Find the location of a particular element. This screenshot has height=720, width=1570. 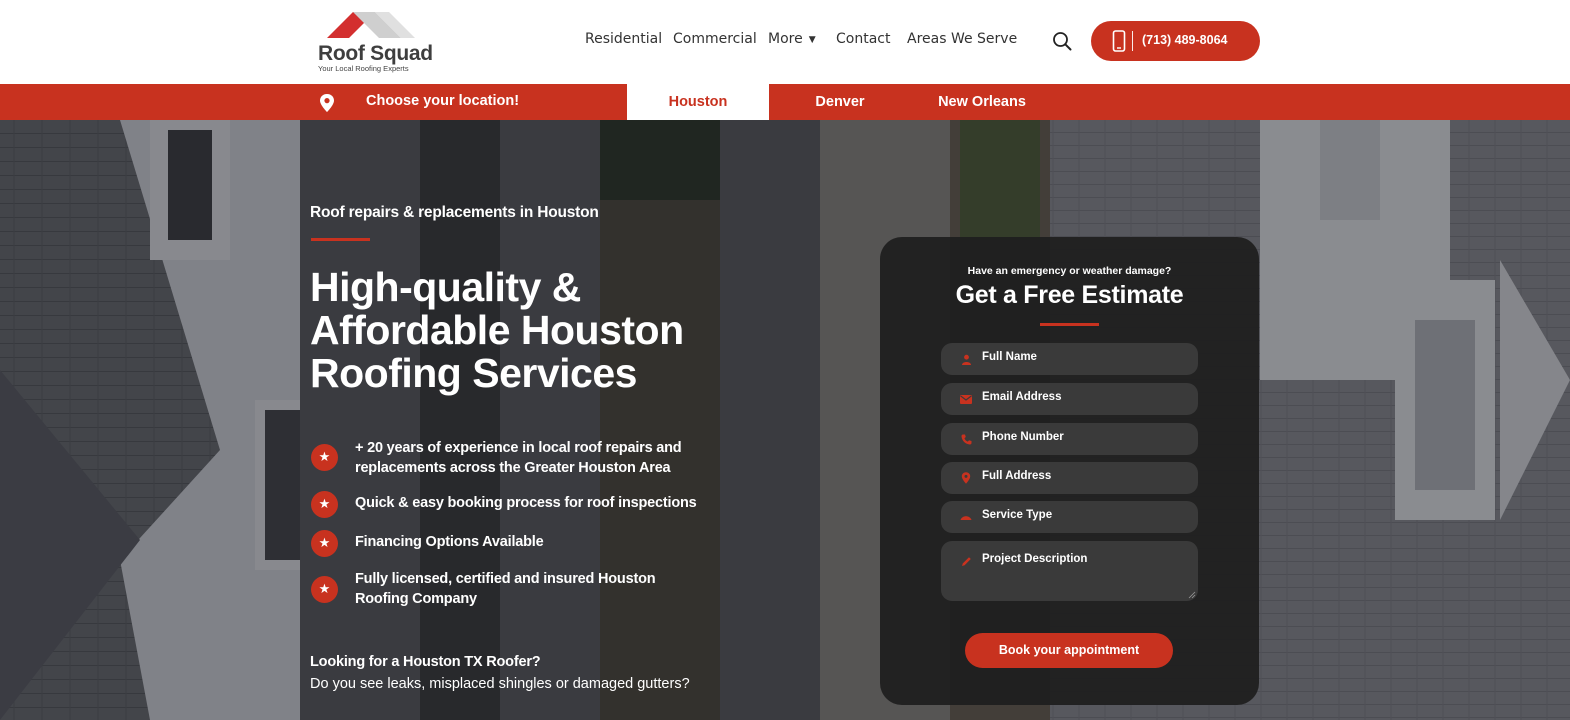

feature-item: ★ Financing Options Available is located at coordinates (520, 544).